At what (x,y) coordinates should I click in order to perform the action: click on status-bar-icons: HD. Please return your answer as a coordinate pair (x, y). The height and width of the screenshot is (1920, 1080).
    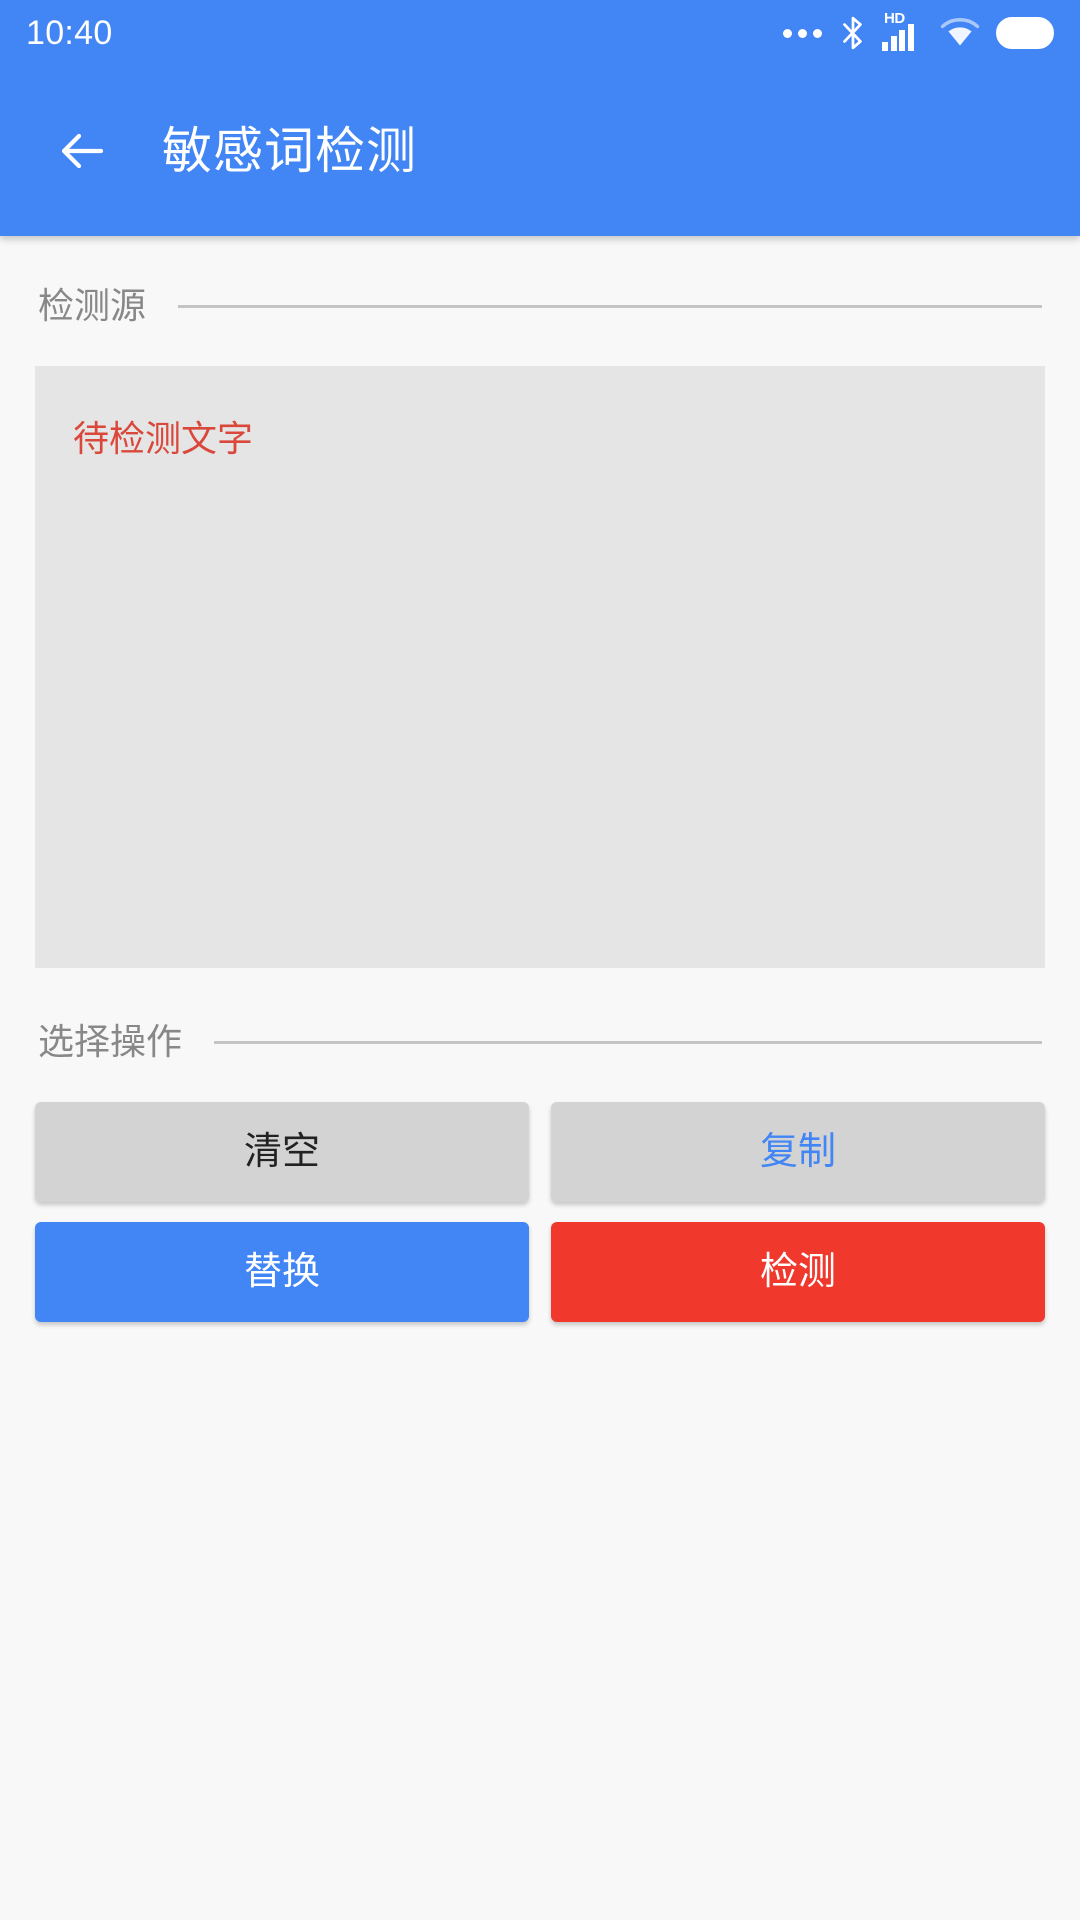
    Looking at the image, I should click on (918, 32).